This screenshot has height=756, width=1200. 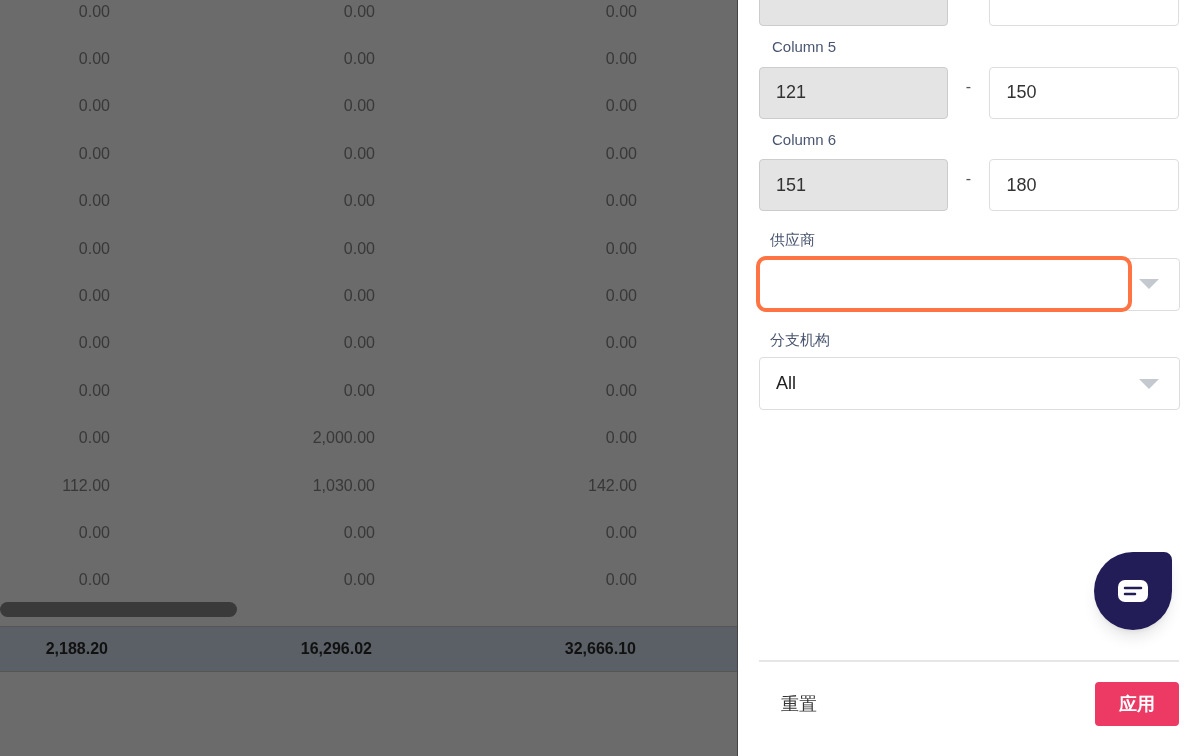 What do you see at coordinates (788, 704) in the screenshot?
I see `reset-button: 重置` at bounding box center [788, 704].